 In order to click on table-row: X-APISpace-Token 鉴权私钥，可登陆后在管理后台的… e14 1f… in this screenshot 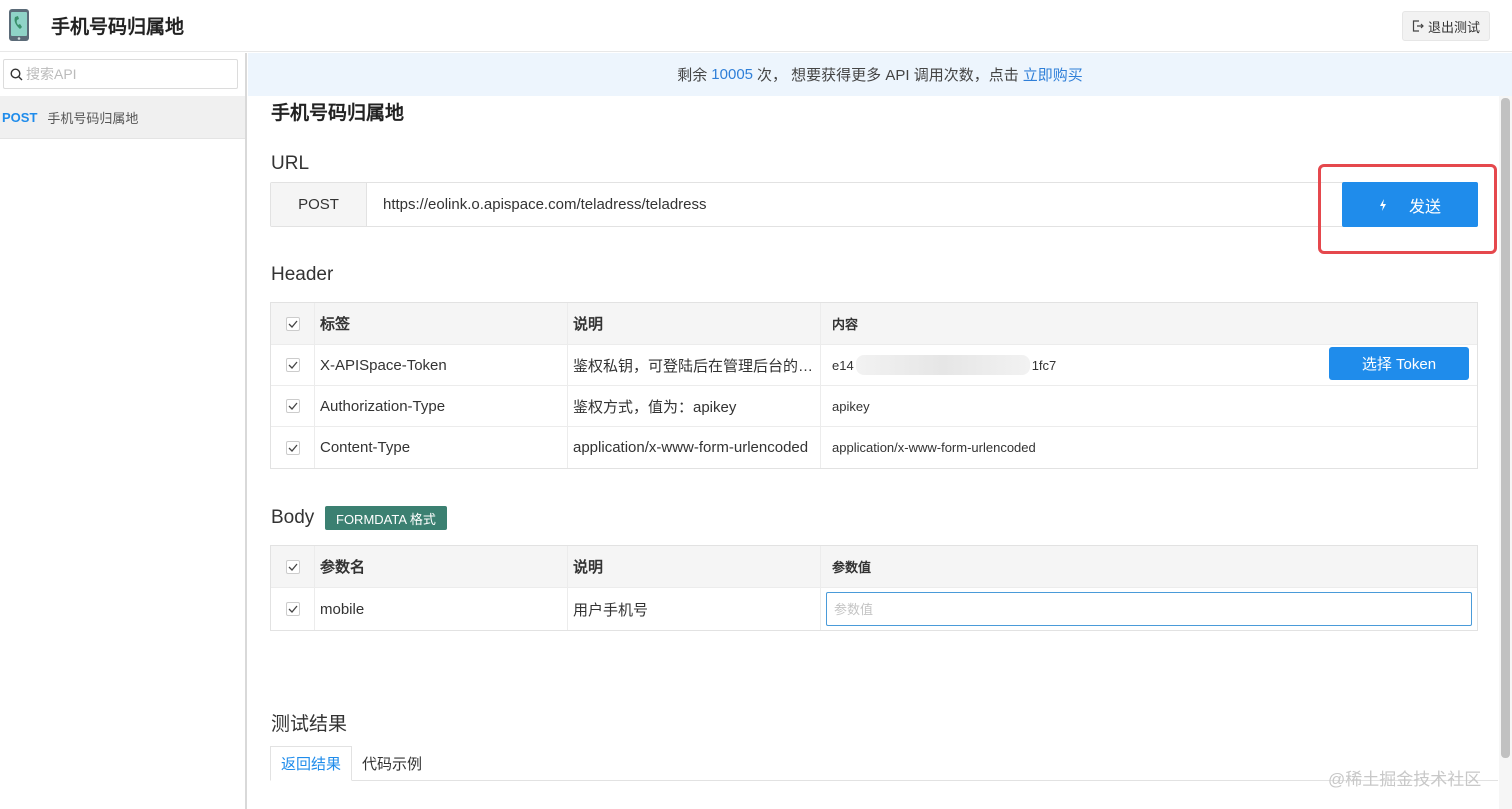, I will do `click(874, 365)`.